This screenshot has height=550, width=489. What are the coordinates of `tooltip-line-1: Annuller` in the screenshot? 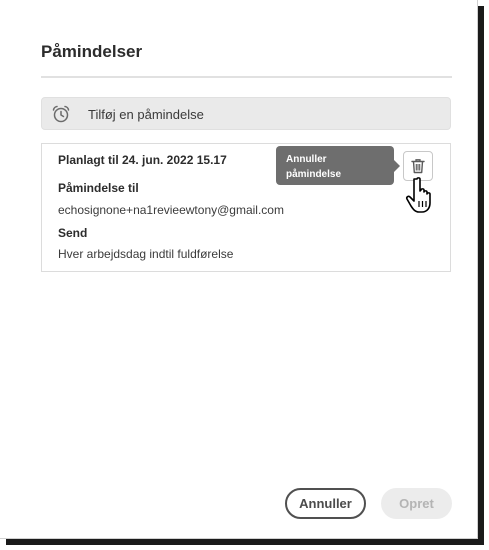 It's located at (306, 159).